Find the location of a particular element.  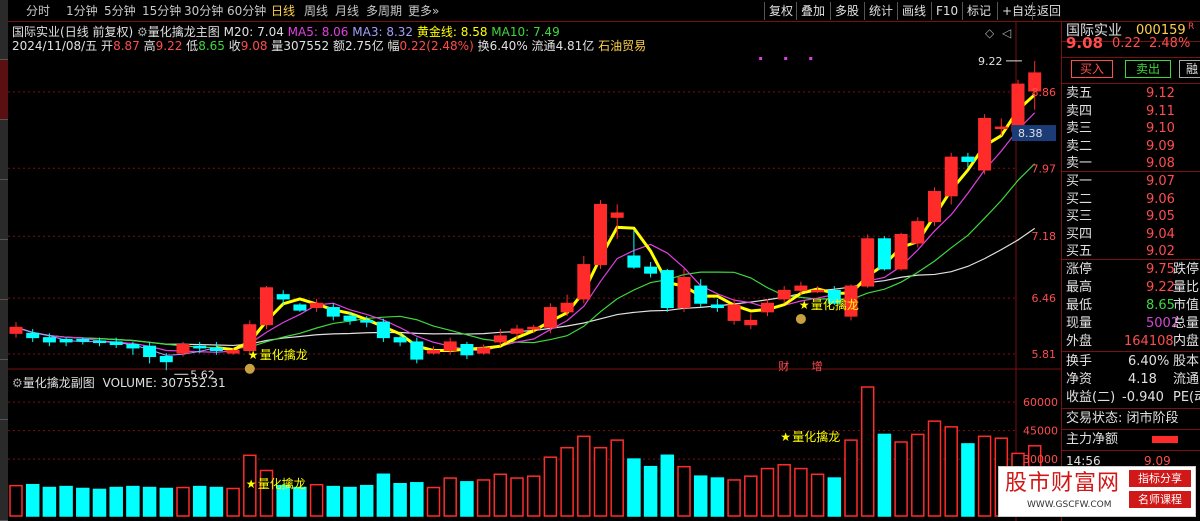

more-menu: 更多» is located at coordinates (423, 11).